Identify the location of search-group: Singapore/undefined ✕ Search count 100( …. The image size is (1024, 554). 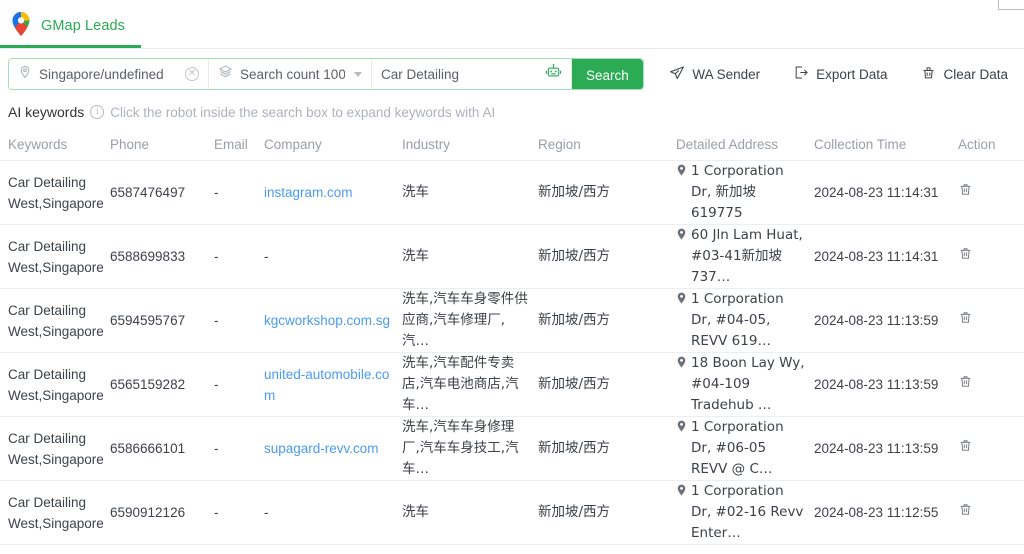
(326, 74).